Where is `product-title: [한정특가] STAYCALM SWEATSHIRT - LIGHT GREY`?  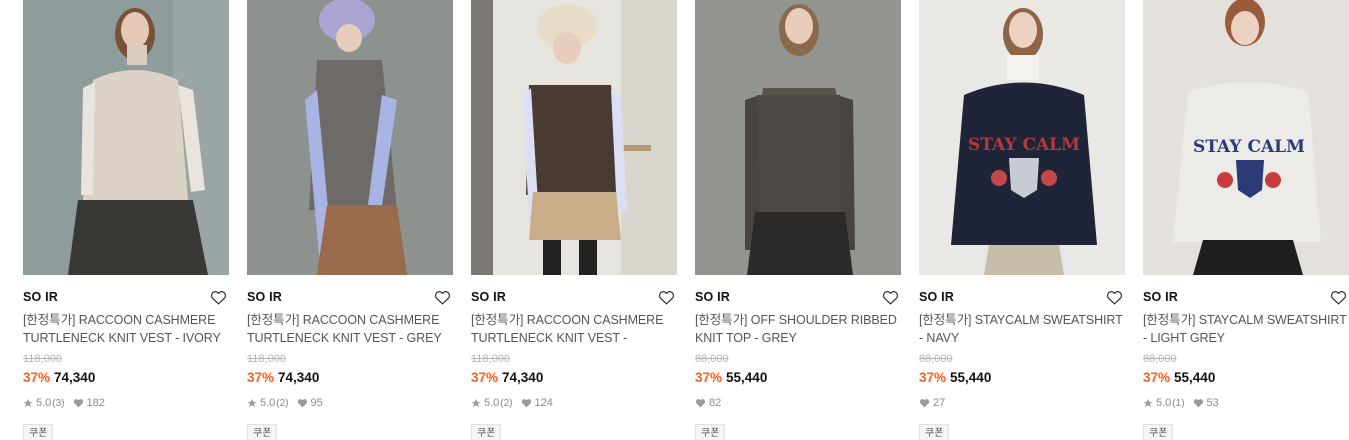
product-title: [한정특가] STAYCALM SWEATSHIRT - LIGHT GREY is located at coordinates (1246, 329).